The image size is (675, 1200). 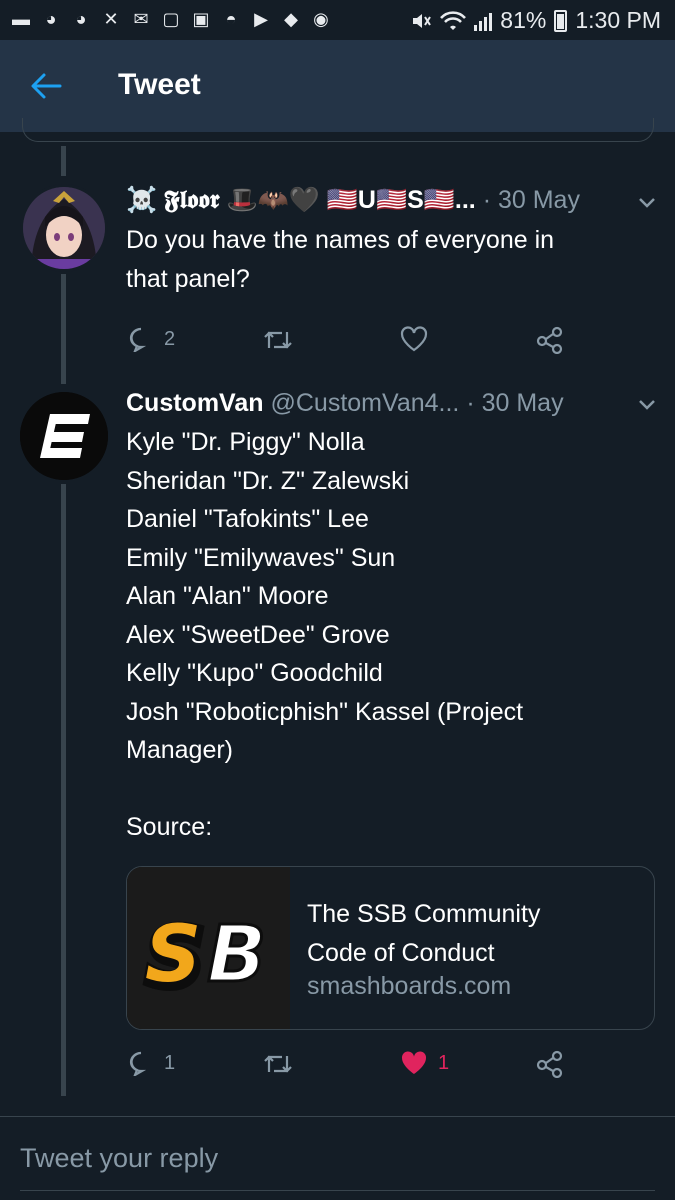 I want to click on tweet-author: ☠️ 𝕱𝖑𝖔𝖔𝖗 🎩🦇🖤 🇺🇸U🇺🇸S🇺🇸... · 30 May, so click(x=353, y=200).